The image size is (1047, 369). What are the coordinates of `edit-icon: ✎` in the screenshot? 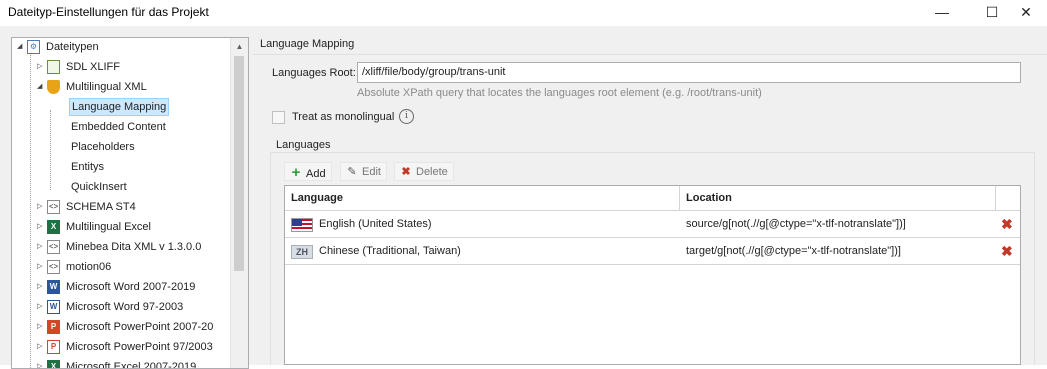 It's located at (352, 172).